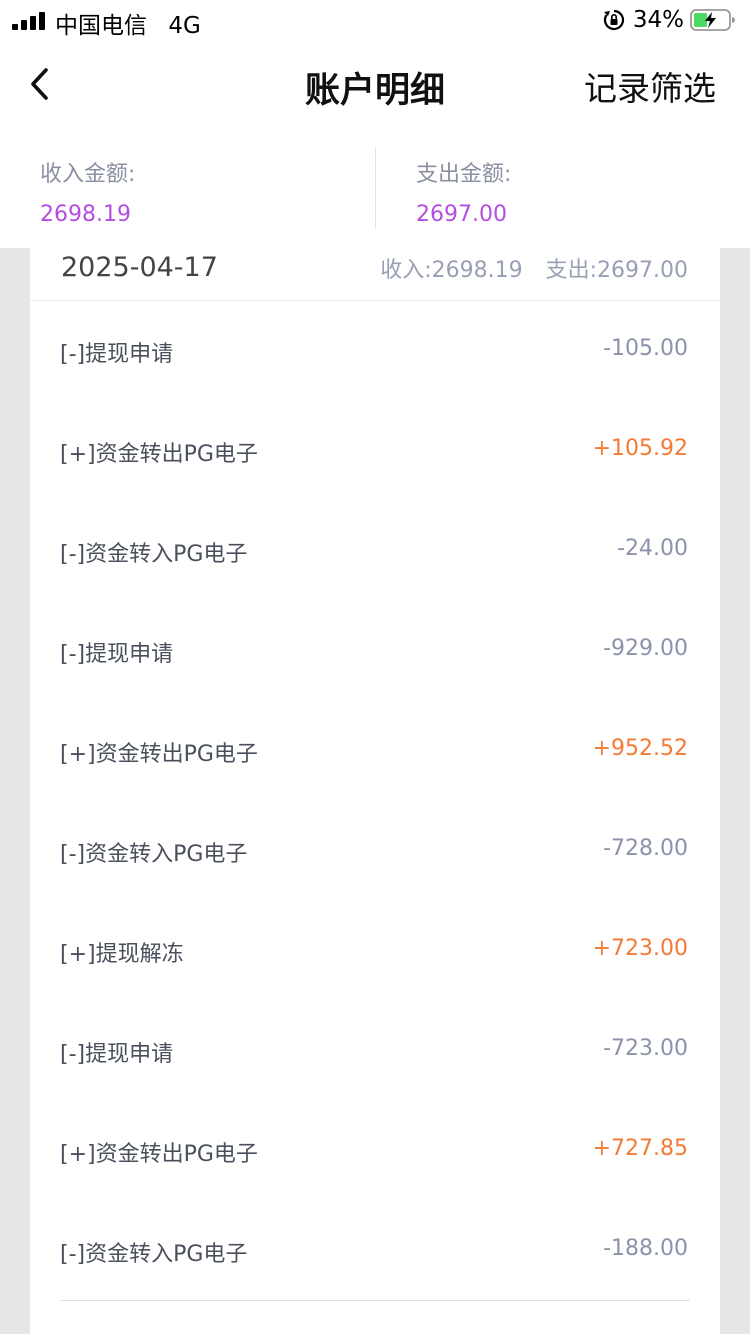  What do you see at coordinates (101, 26) in the screenshot?
I see `carrier-name: 中国电信` at bounding box center [101, 26].